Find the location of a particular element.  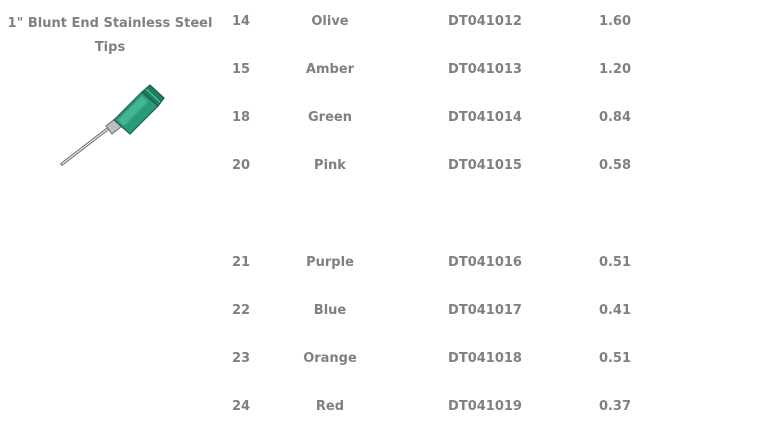

table-row: 15 Amber DT041013 1.20 is located at coordinates (494, 70).